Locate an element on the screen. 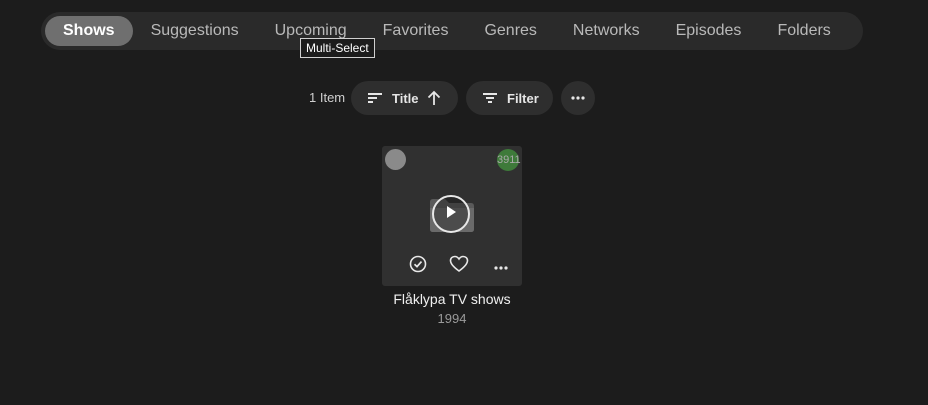 This screenshot has width=928, height=405. tab-folders: Folders is located at coordinates (803, 31).